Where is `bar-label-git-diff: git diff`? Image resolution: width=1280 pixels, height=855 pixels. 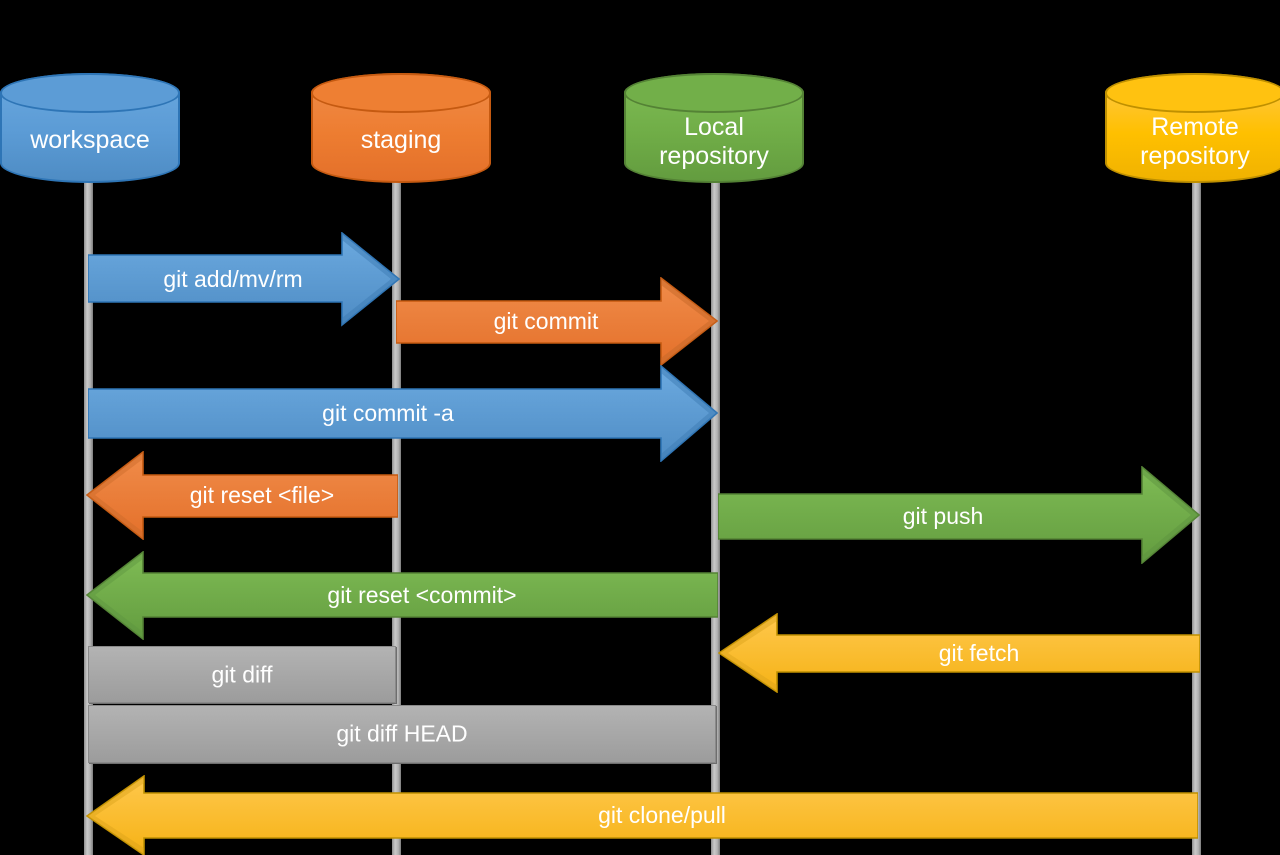
bar-label-git-diff: git diff is located at coordinates (242, 674).